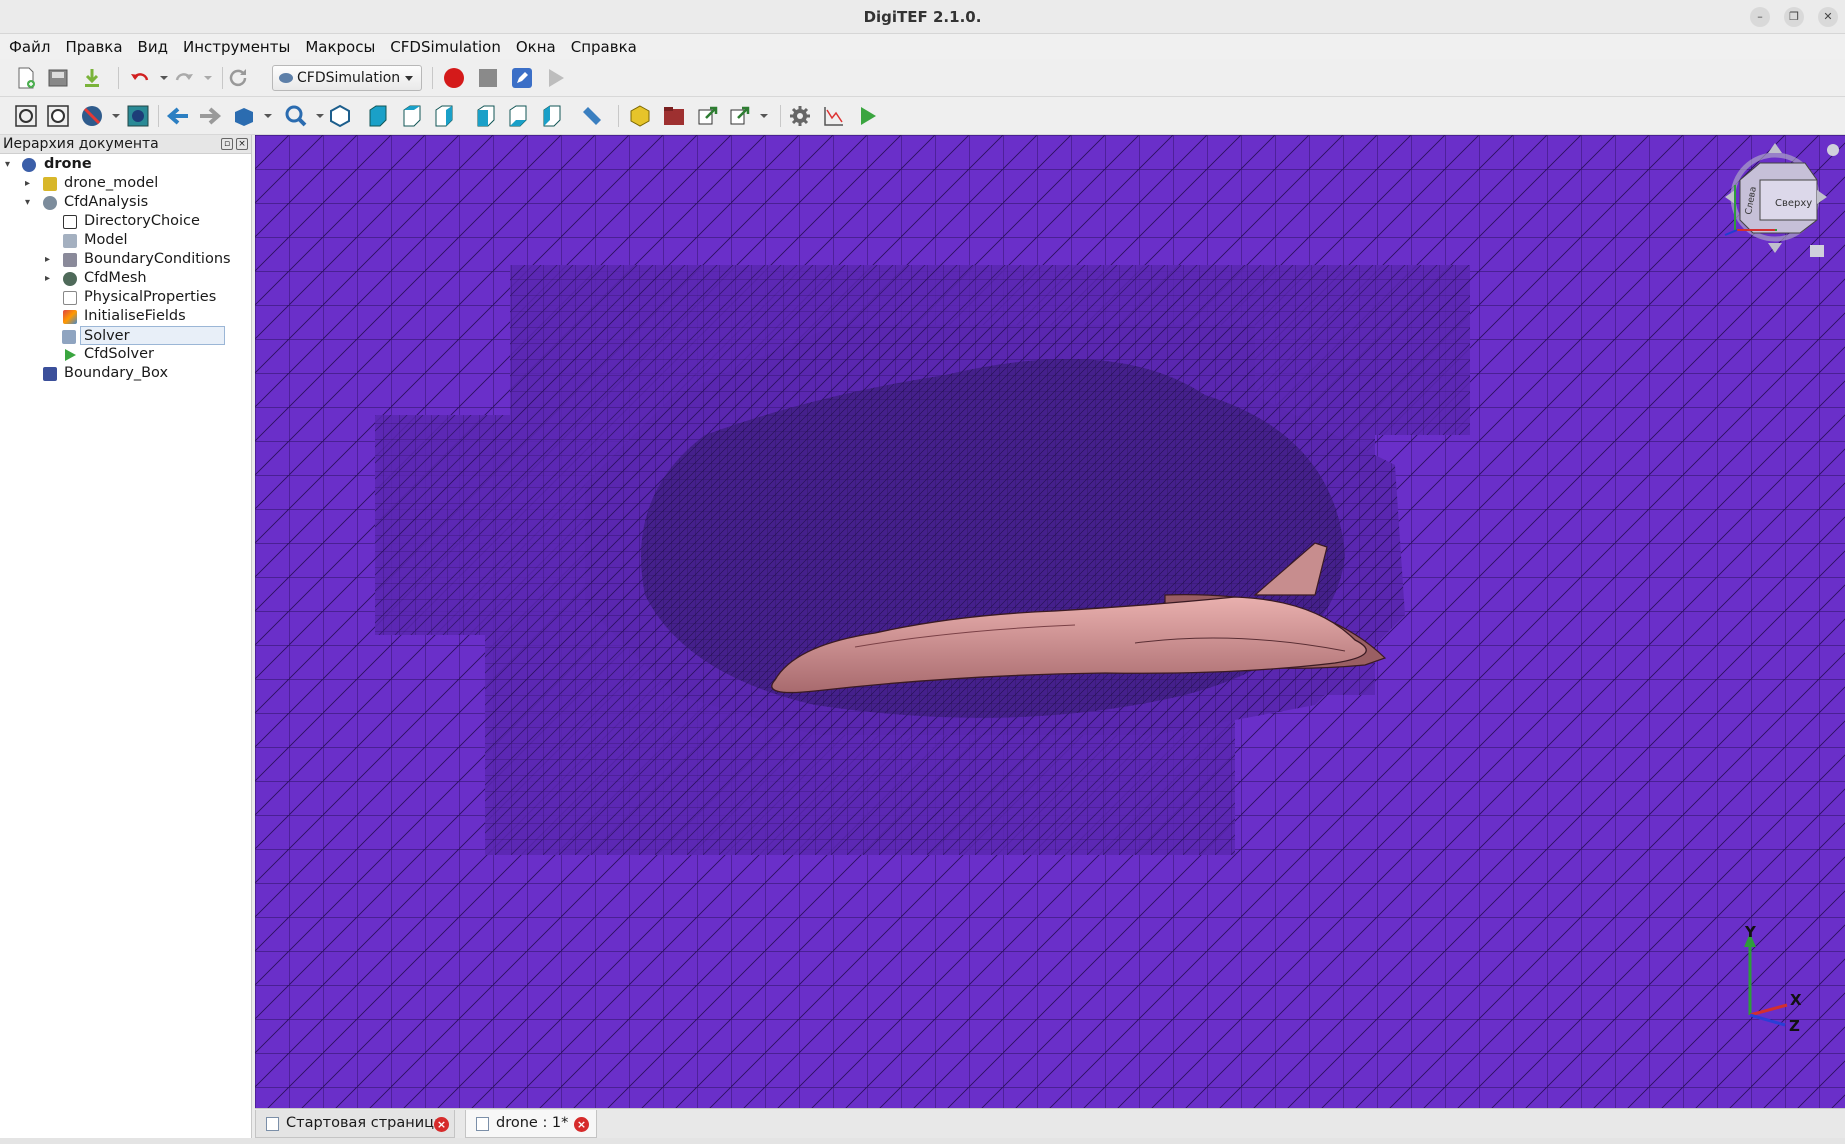 The height and width of the screenshot is (1144, 1845). What do you see at coordinates (26, 116) in the screenshot?
I see `fit-all-icon` at bounding box center [26, 116].